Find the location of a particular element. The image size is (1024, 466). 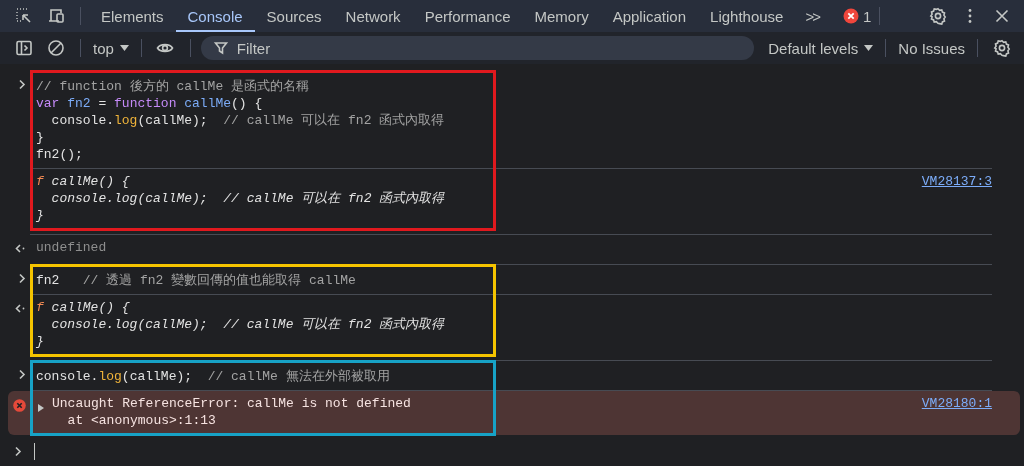

panel-tab: Application is located at coordinates (649, 16).